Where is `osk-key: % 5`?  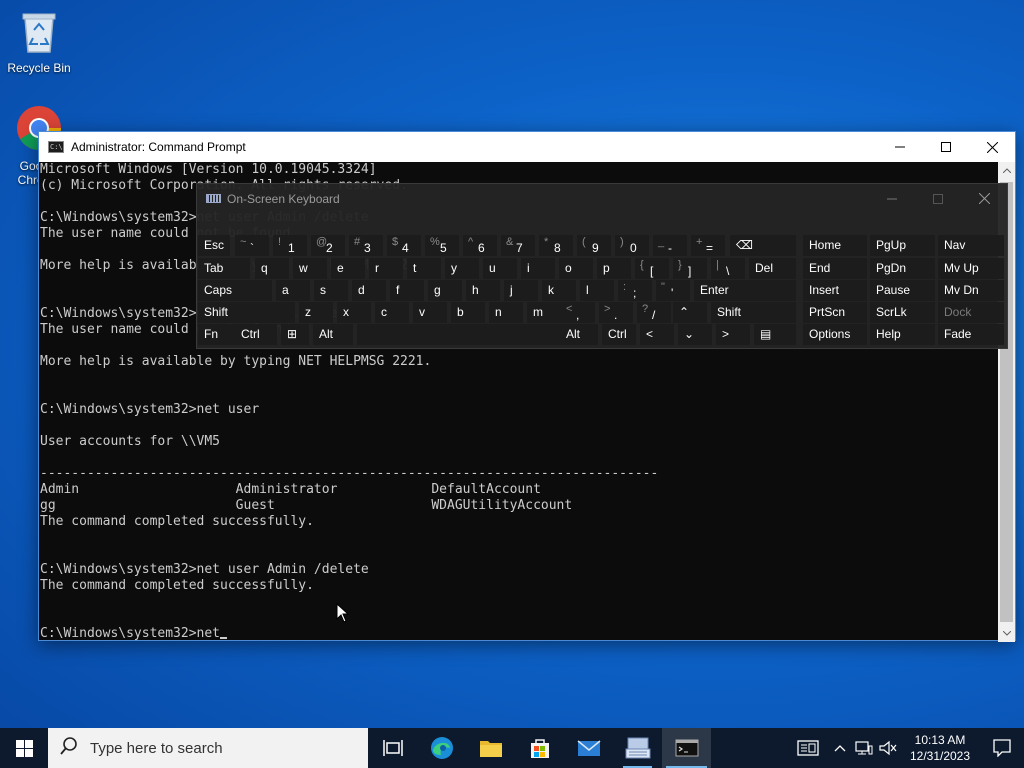 osk-key: % 5 is located at coordinates (442, 245).